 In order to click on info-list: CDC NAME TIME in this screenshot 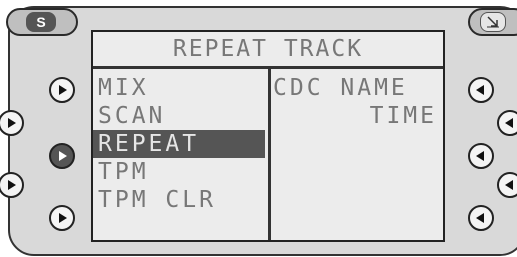, I will do `click(358, 102)`.